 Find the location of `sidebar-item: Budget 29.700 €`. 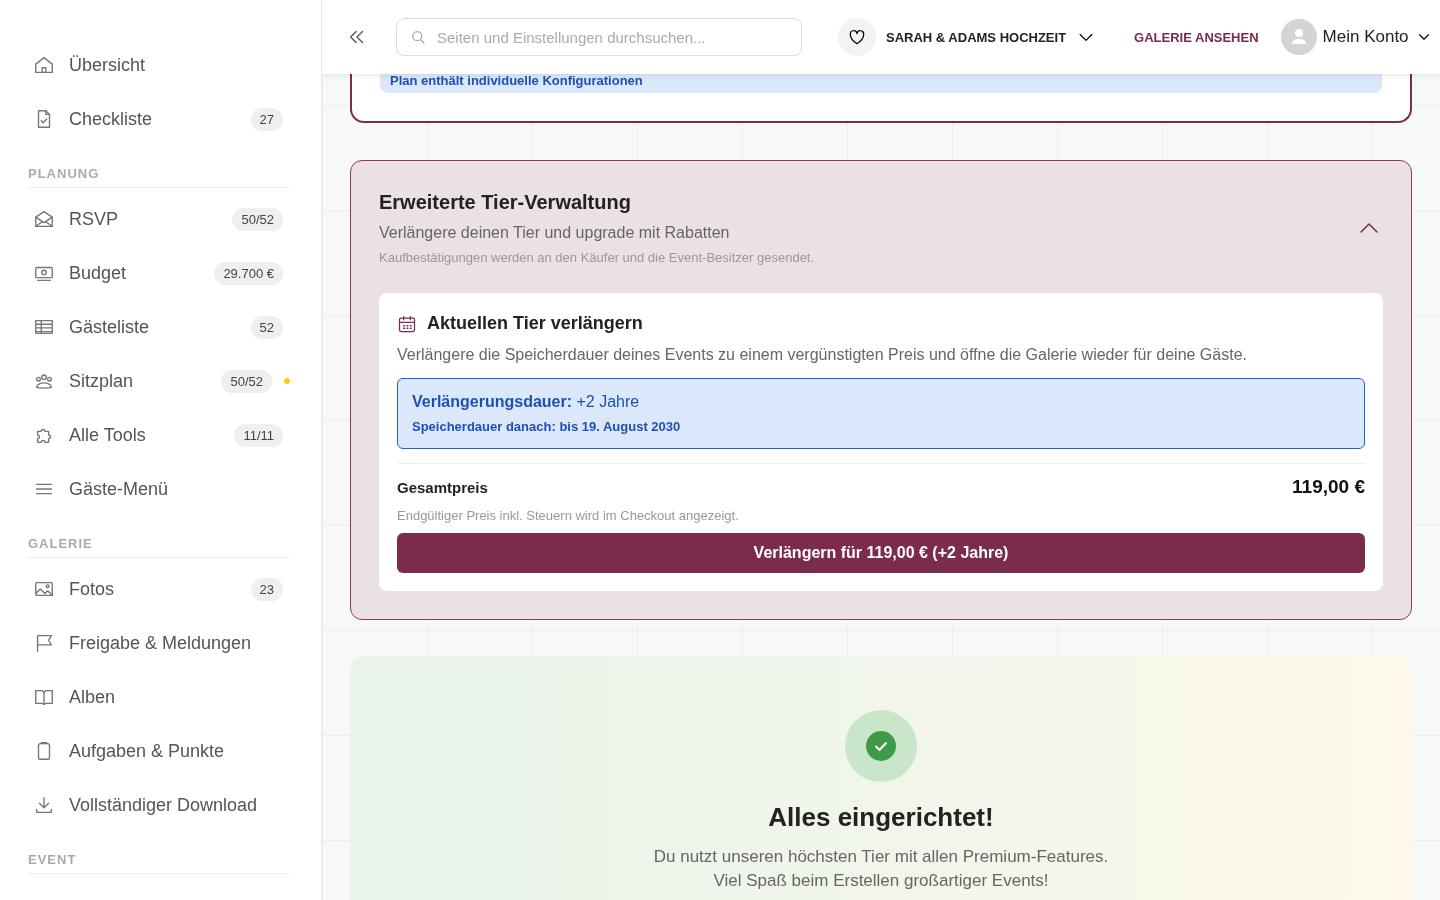

sidebar-item: Budget 29.700 € is located at coordinates (158, 273).